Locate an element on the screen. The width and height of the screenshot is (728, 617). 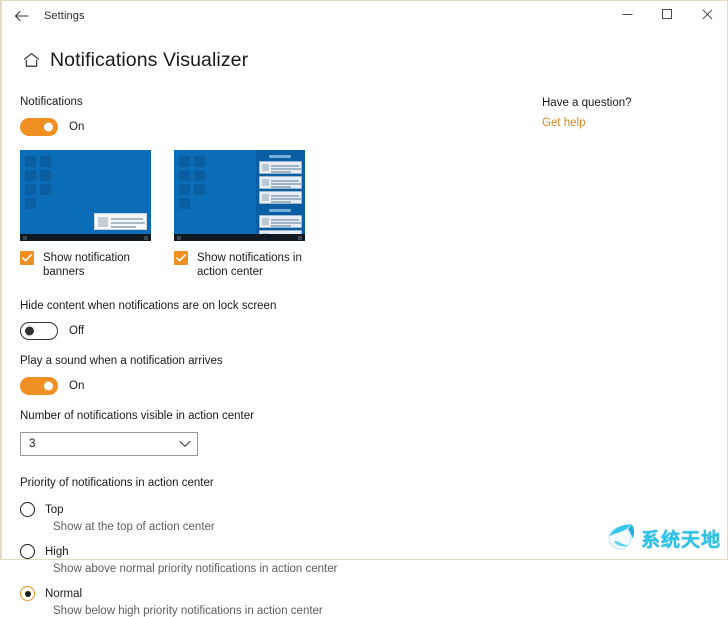
show-banners-row: Show notification banners is located at coordinates (94, 265).